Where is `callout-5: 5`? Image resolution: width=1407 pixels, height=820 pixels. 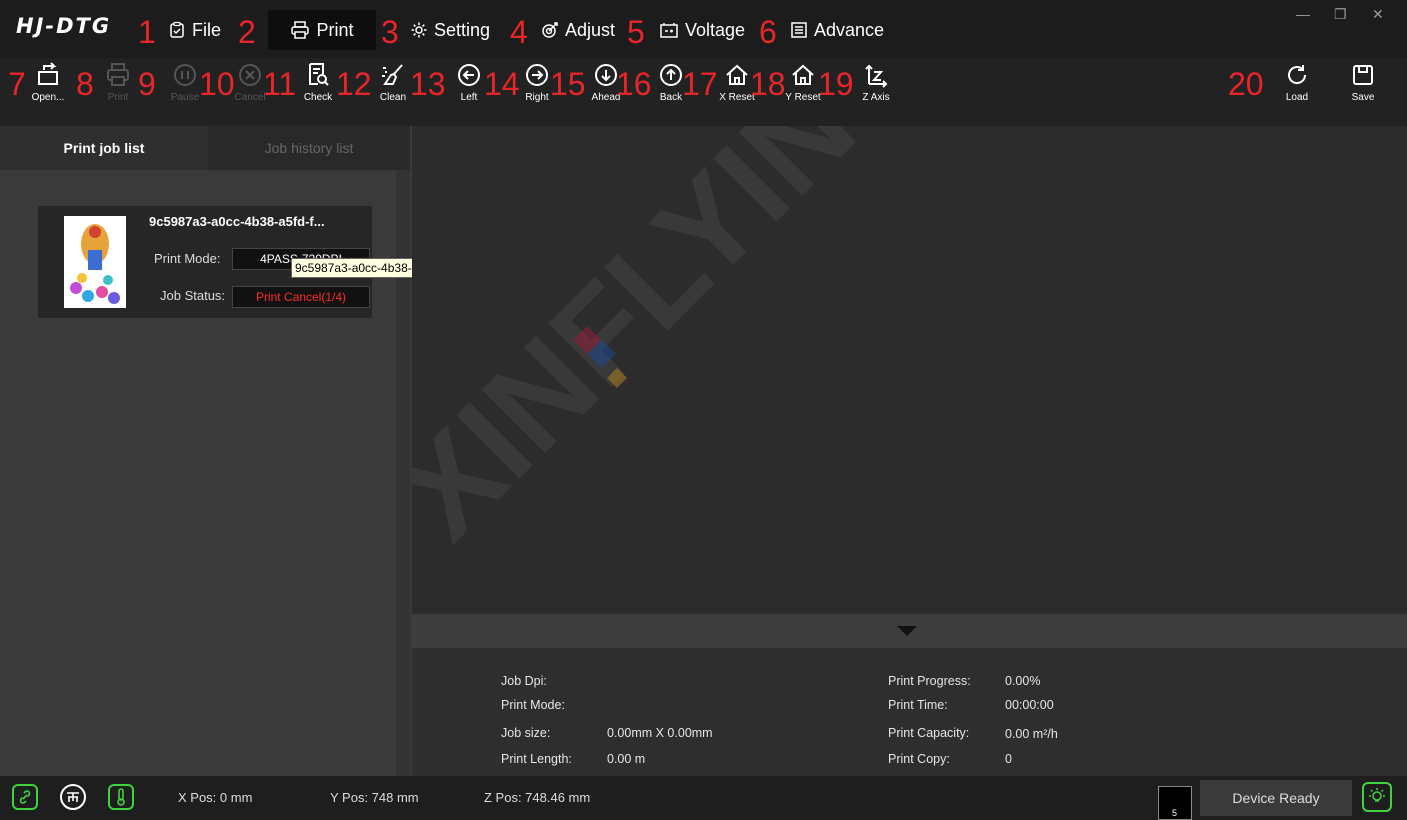 callout-5: 5 is located at coordinates (636, 32).